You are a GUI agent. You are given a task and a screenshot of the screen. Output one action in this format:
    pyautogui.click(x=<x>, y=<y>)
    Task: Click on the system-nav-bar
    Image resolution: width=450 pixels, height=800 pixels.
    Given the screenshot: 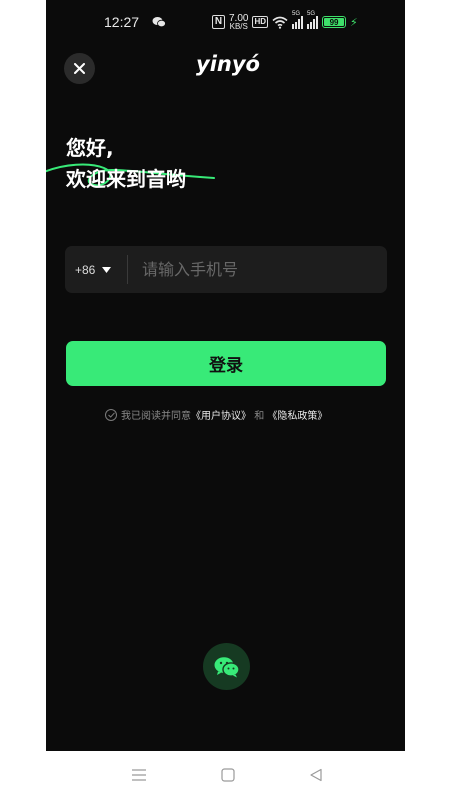 What is the action you would take?
    pyautogui.click(x=225, y=775)
    